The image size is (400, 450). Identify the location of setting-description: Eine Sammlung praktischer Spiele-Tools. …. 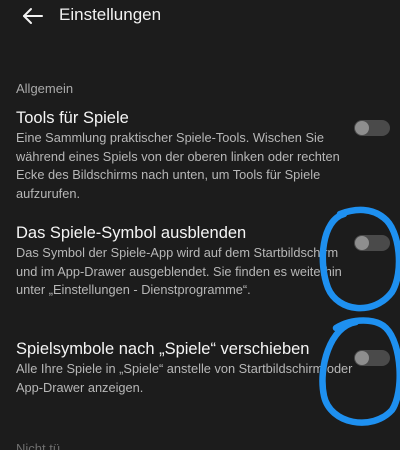
(178, 165).